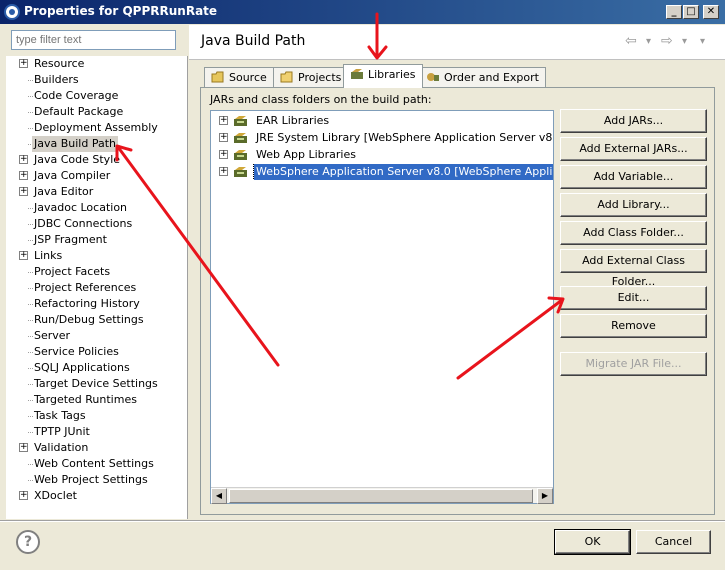 This screenshot has width=725, height=570. What do you see at coordinates (83, 224) in the screenshot?
I see `nav-item: JDBC Connections` at bounding box center [83, 224].